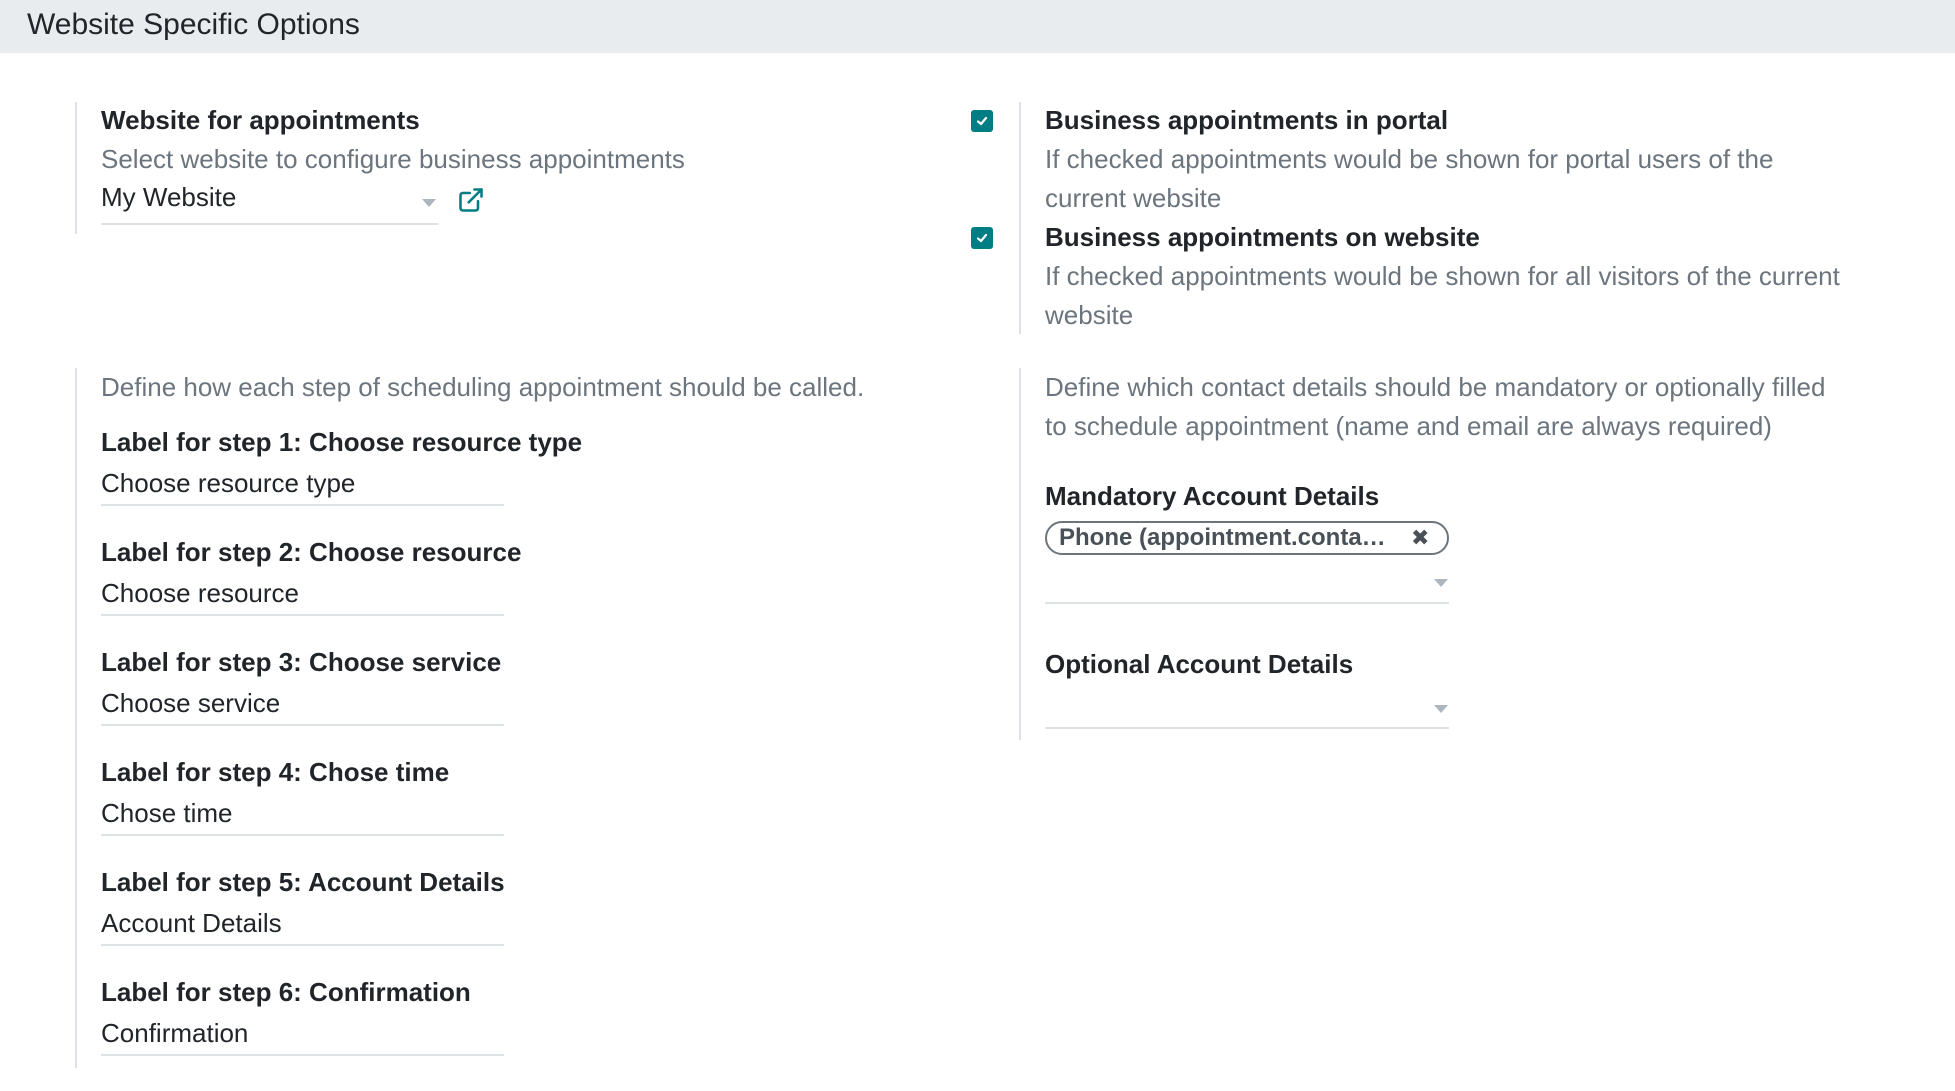  I want to click on step-4-underline, so click(302, 835).